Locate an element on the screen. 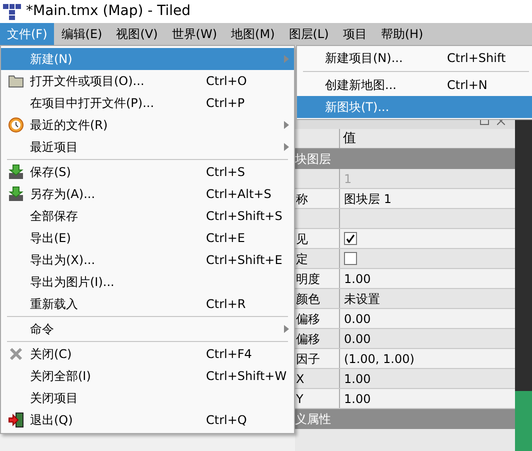  exit-icon is located at coordinates (16, 420).